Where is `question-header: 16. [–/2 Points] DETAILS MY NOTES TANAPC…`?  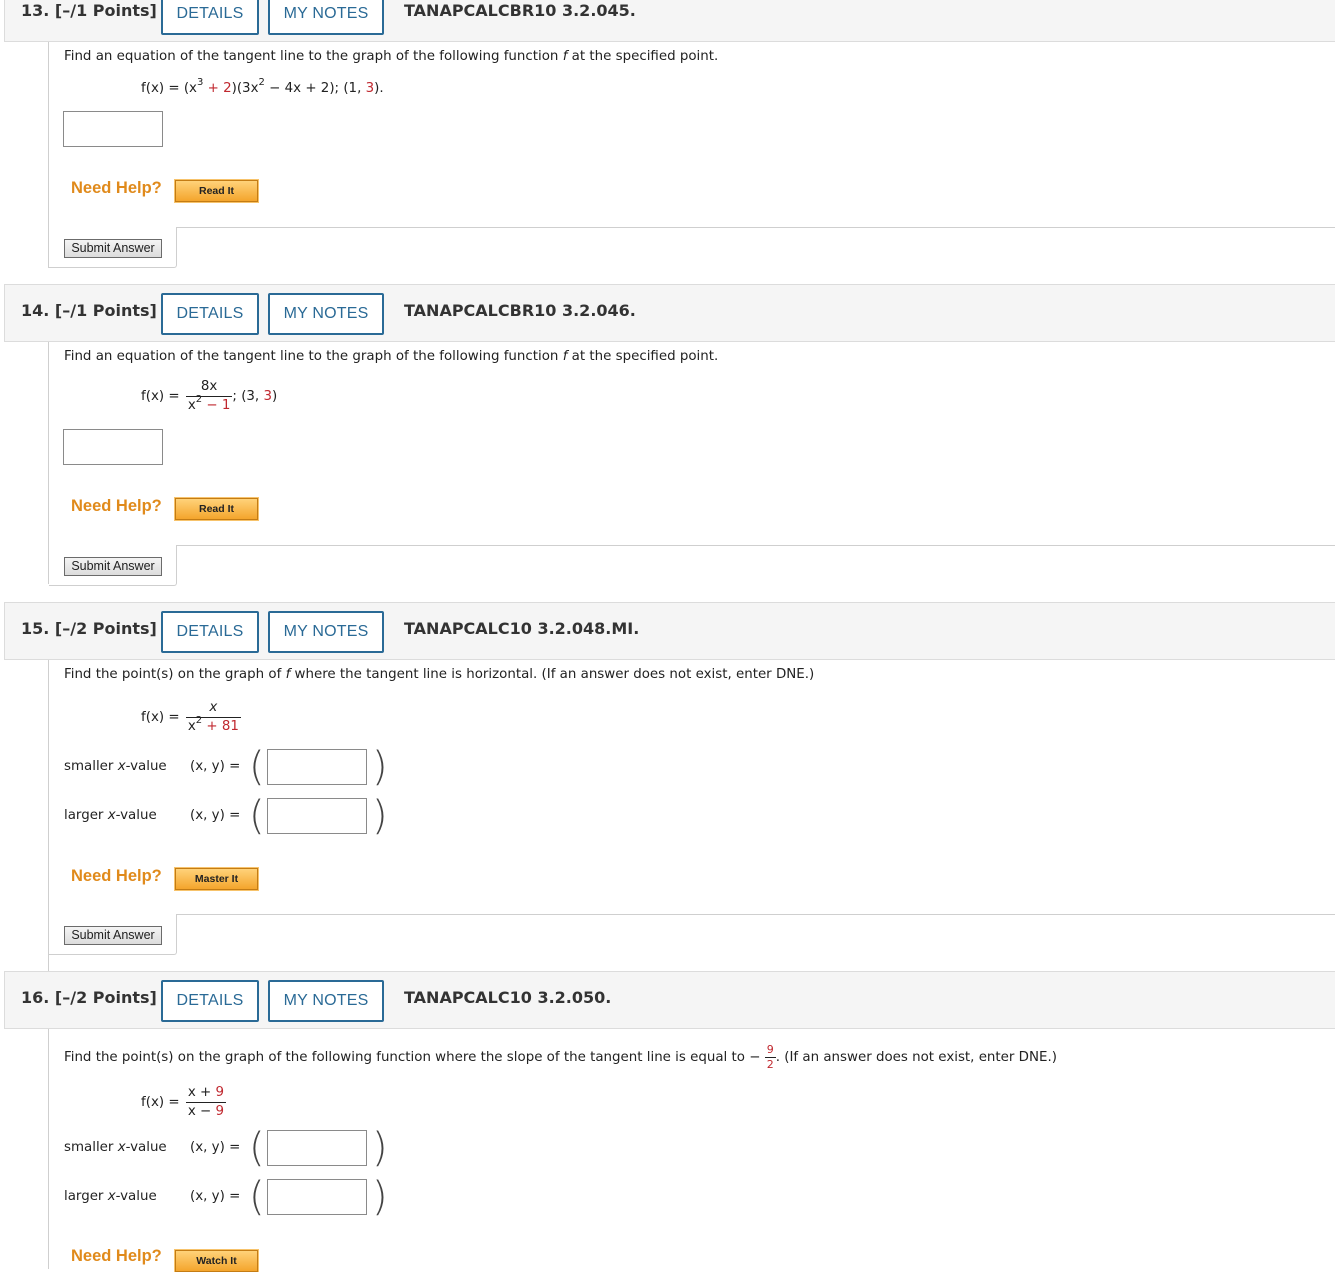 question-header: 16. [–/2 Points] DETAILS MY NOTES TANAPC… is located at coordinates (669, 1000).